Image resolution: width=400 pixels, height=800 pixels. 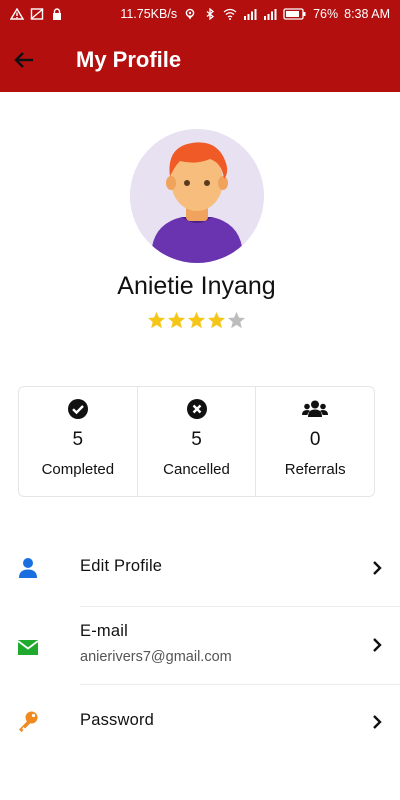 I want to click on clock: 8:38 AM, so click(x=367, y=14).